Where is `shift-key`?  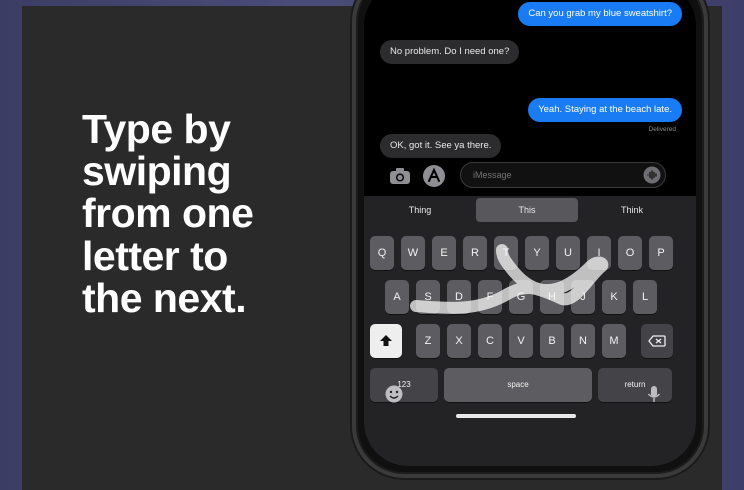
shift-key is located at coordinates (386, 341).